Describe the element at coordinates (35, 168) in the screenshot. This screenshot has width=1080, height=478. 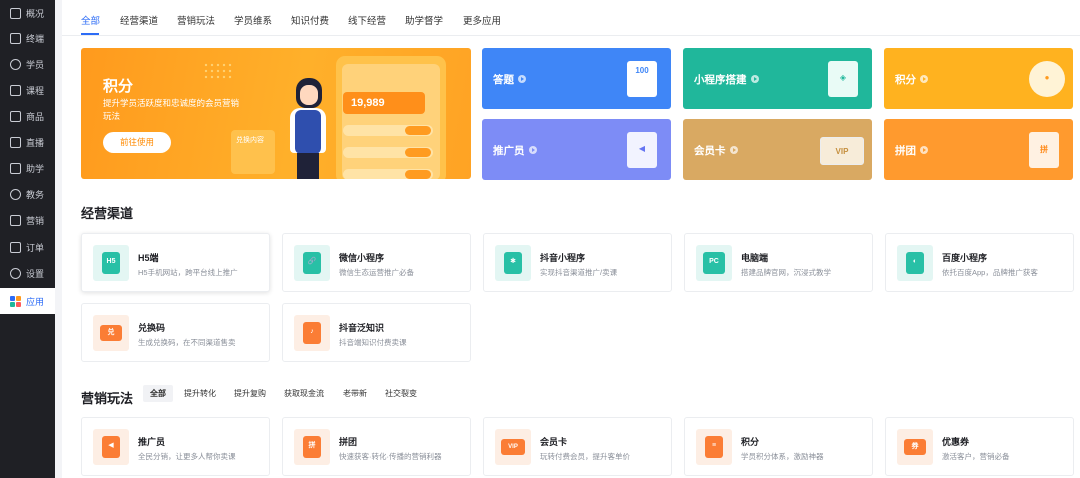
I see `sidebar-item-label: 助学` at that location.